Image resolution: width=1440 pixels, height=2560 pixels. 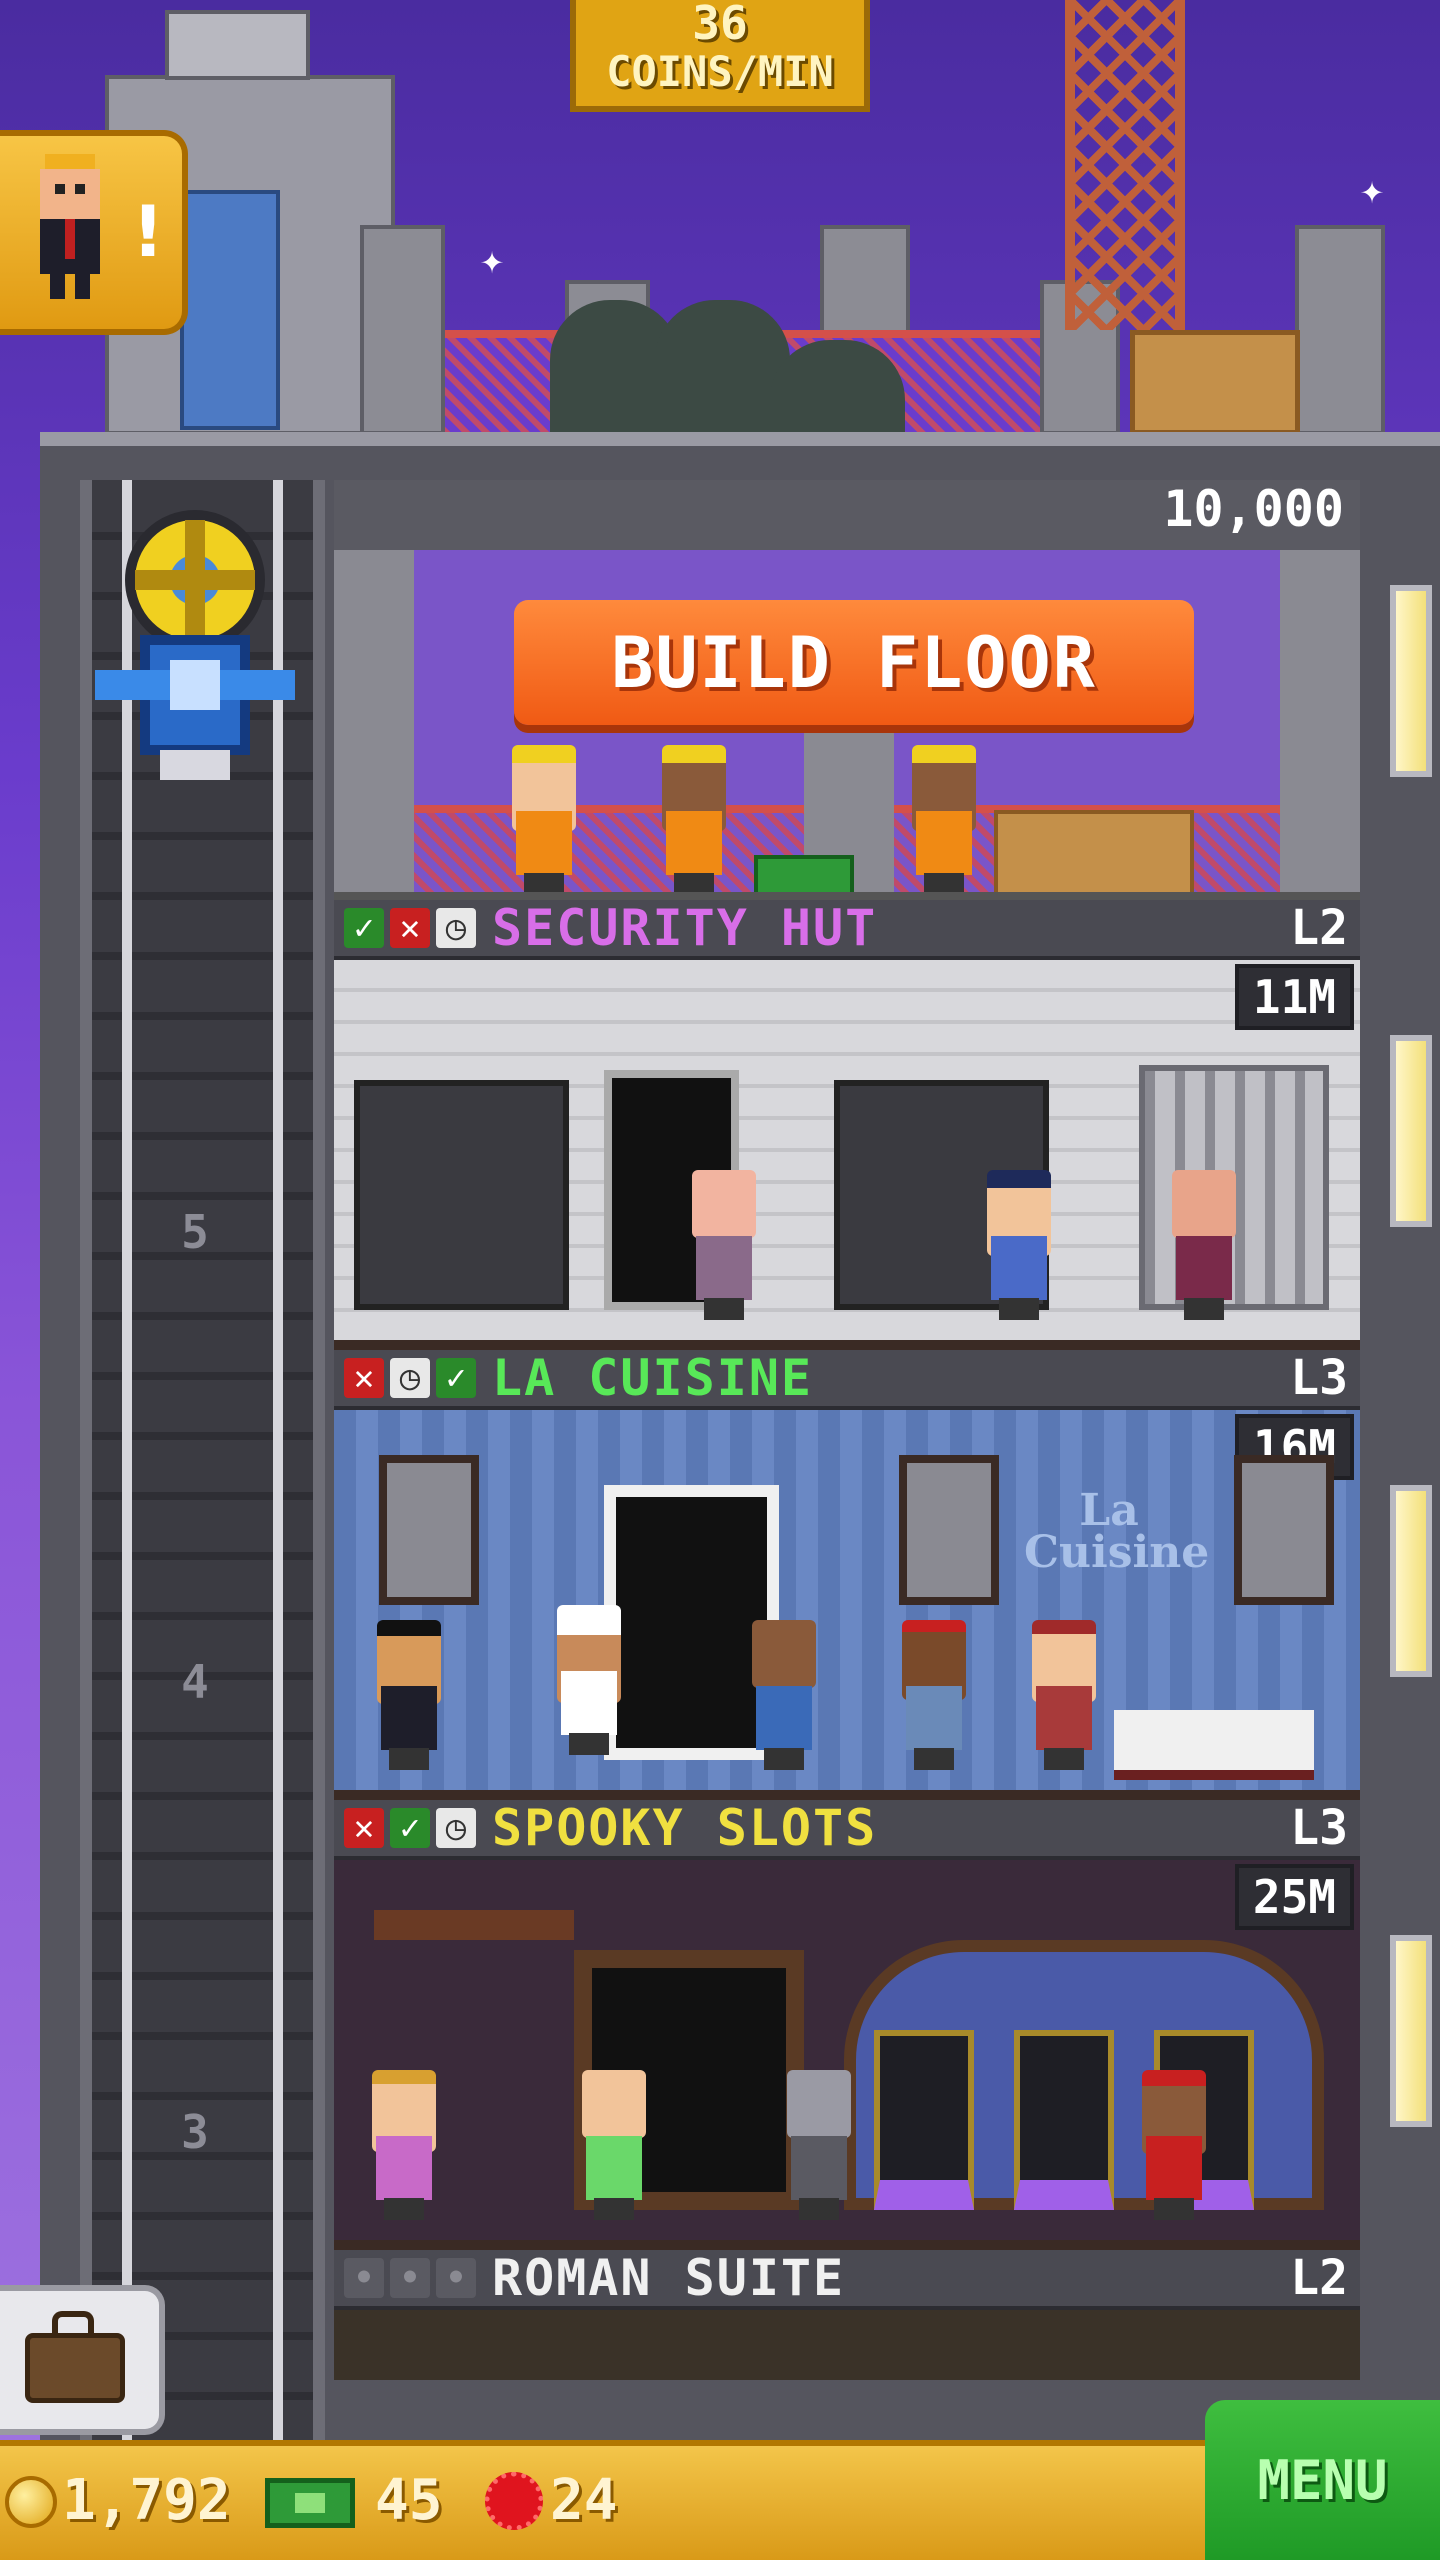 What do you see at coordinates (804, 873) in the screenshot?
I see `toolbox-icon` at bounding box center [804, 873].